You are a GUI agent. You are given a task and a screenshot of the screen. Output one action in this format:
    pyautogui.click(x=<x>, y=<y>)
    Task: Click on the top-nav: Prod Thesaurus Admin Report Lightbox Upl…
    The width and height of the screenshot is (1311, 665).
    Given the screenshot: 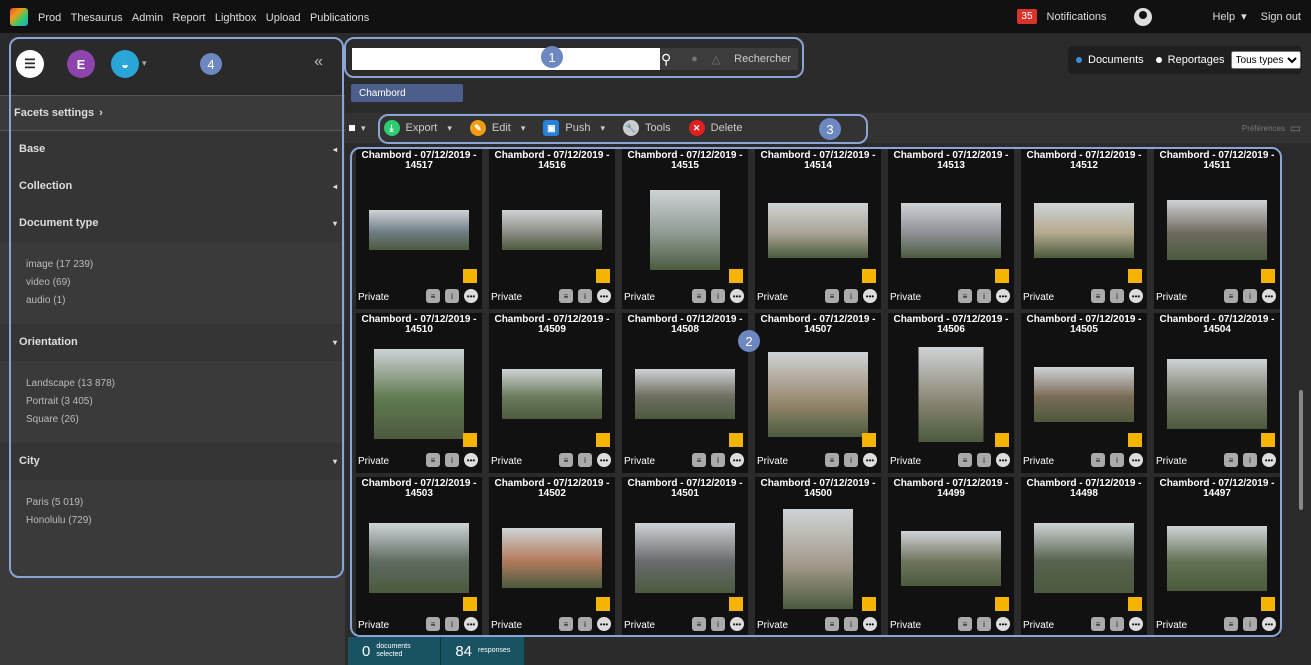 What is the action you would take?
    pyautogui.click(x=206, y=17)
    